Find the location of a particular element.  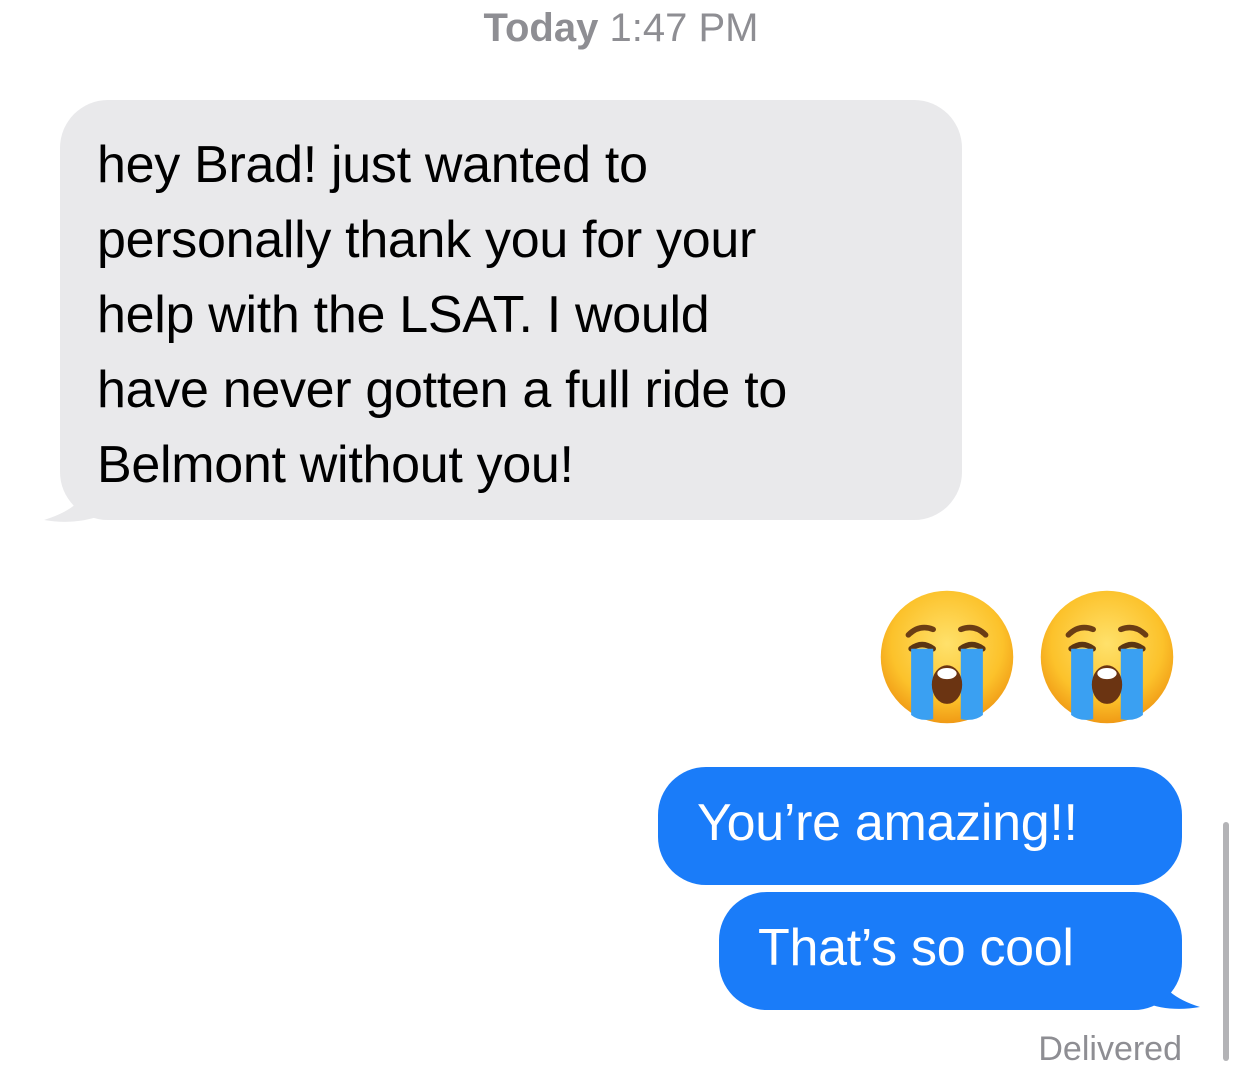

timestamp-day: Today is located at coordinates (541, 28).